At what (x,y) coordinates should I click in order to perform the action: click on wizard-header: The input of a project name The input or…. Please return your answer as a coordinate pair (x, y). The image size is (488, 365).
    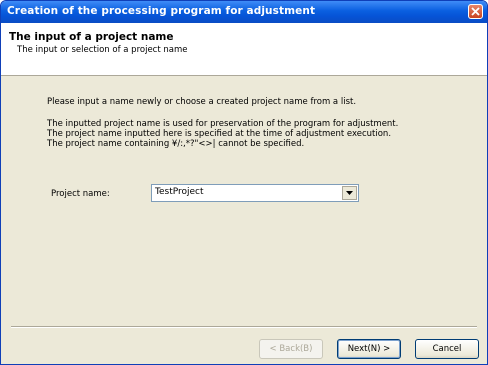
    Looking at the image, I should click on (244, 49).